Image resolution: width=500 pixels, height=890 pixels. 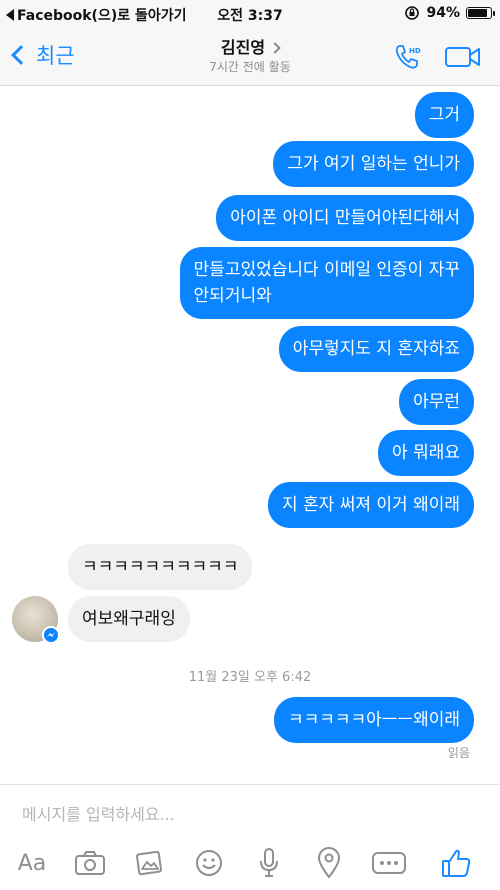 What do you see at coordinates (443, 13) in the screenshot?
I see `battery-percent: 94%` at bounding box center [443, 13].